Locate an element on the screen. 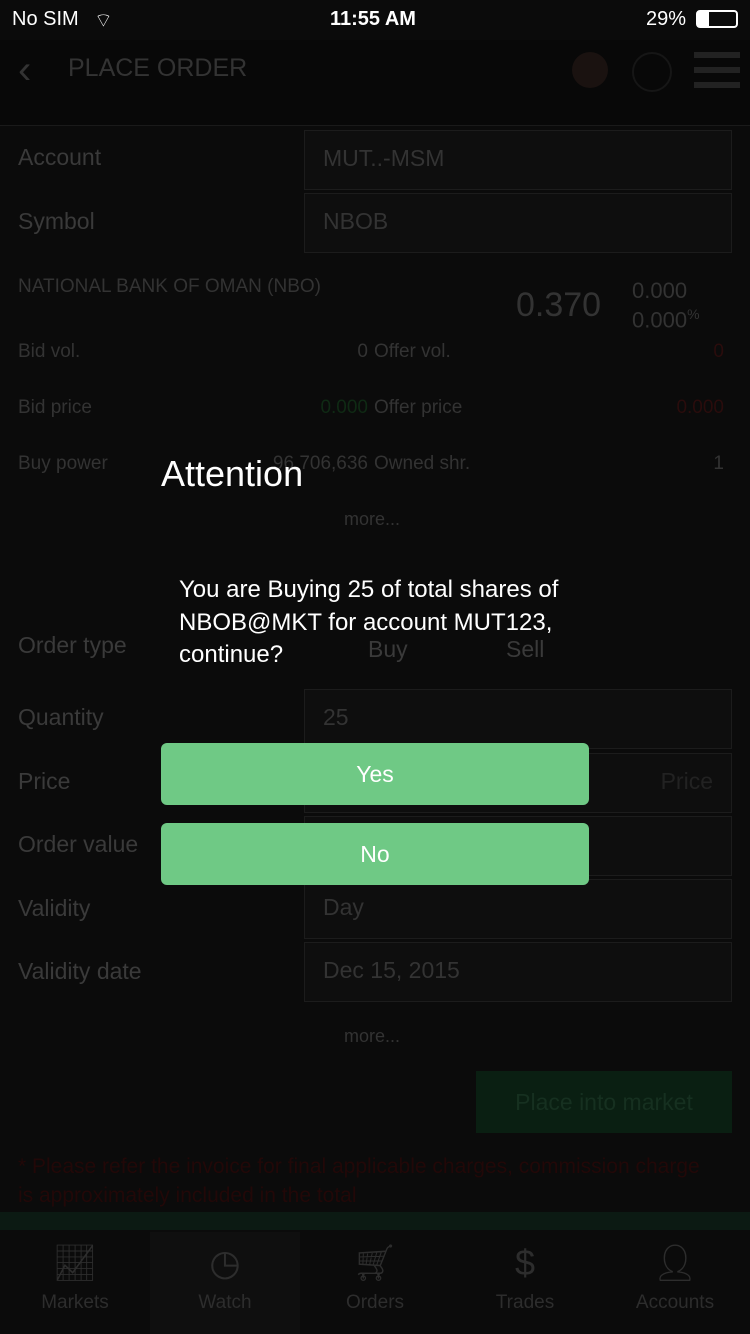 This screenshot has height=1334, width=750. yes-button: Yes is located at coordinates (375, 774).